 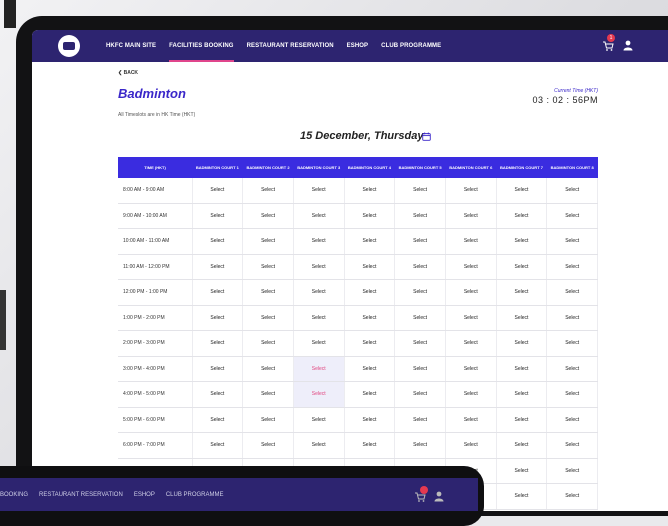 I want to click on back-link: ❮ BACK, so click(x=128, y=73).